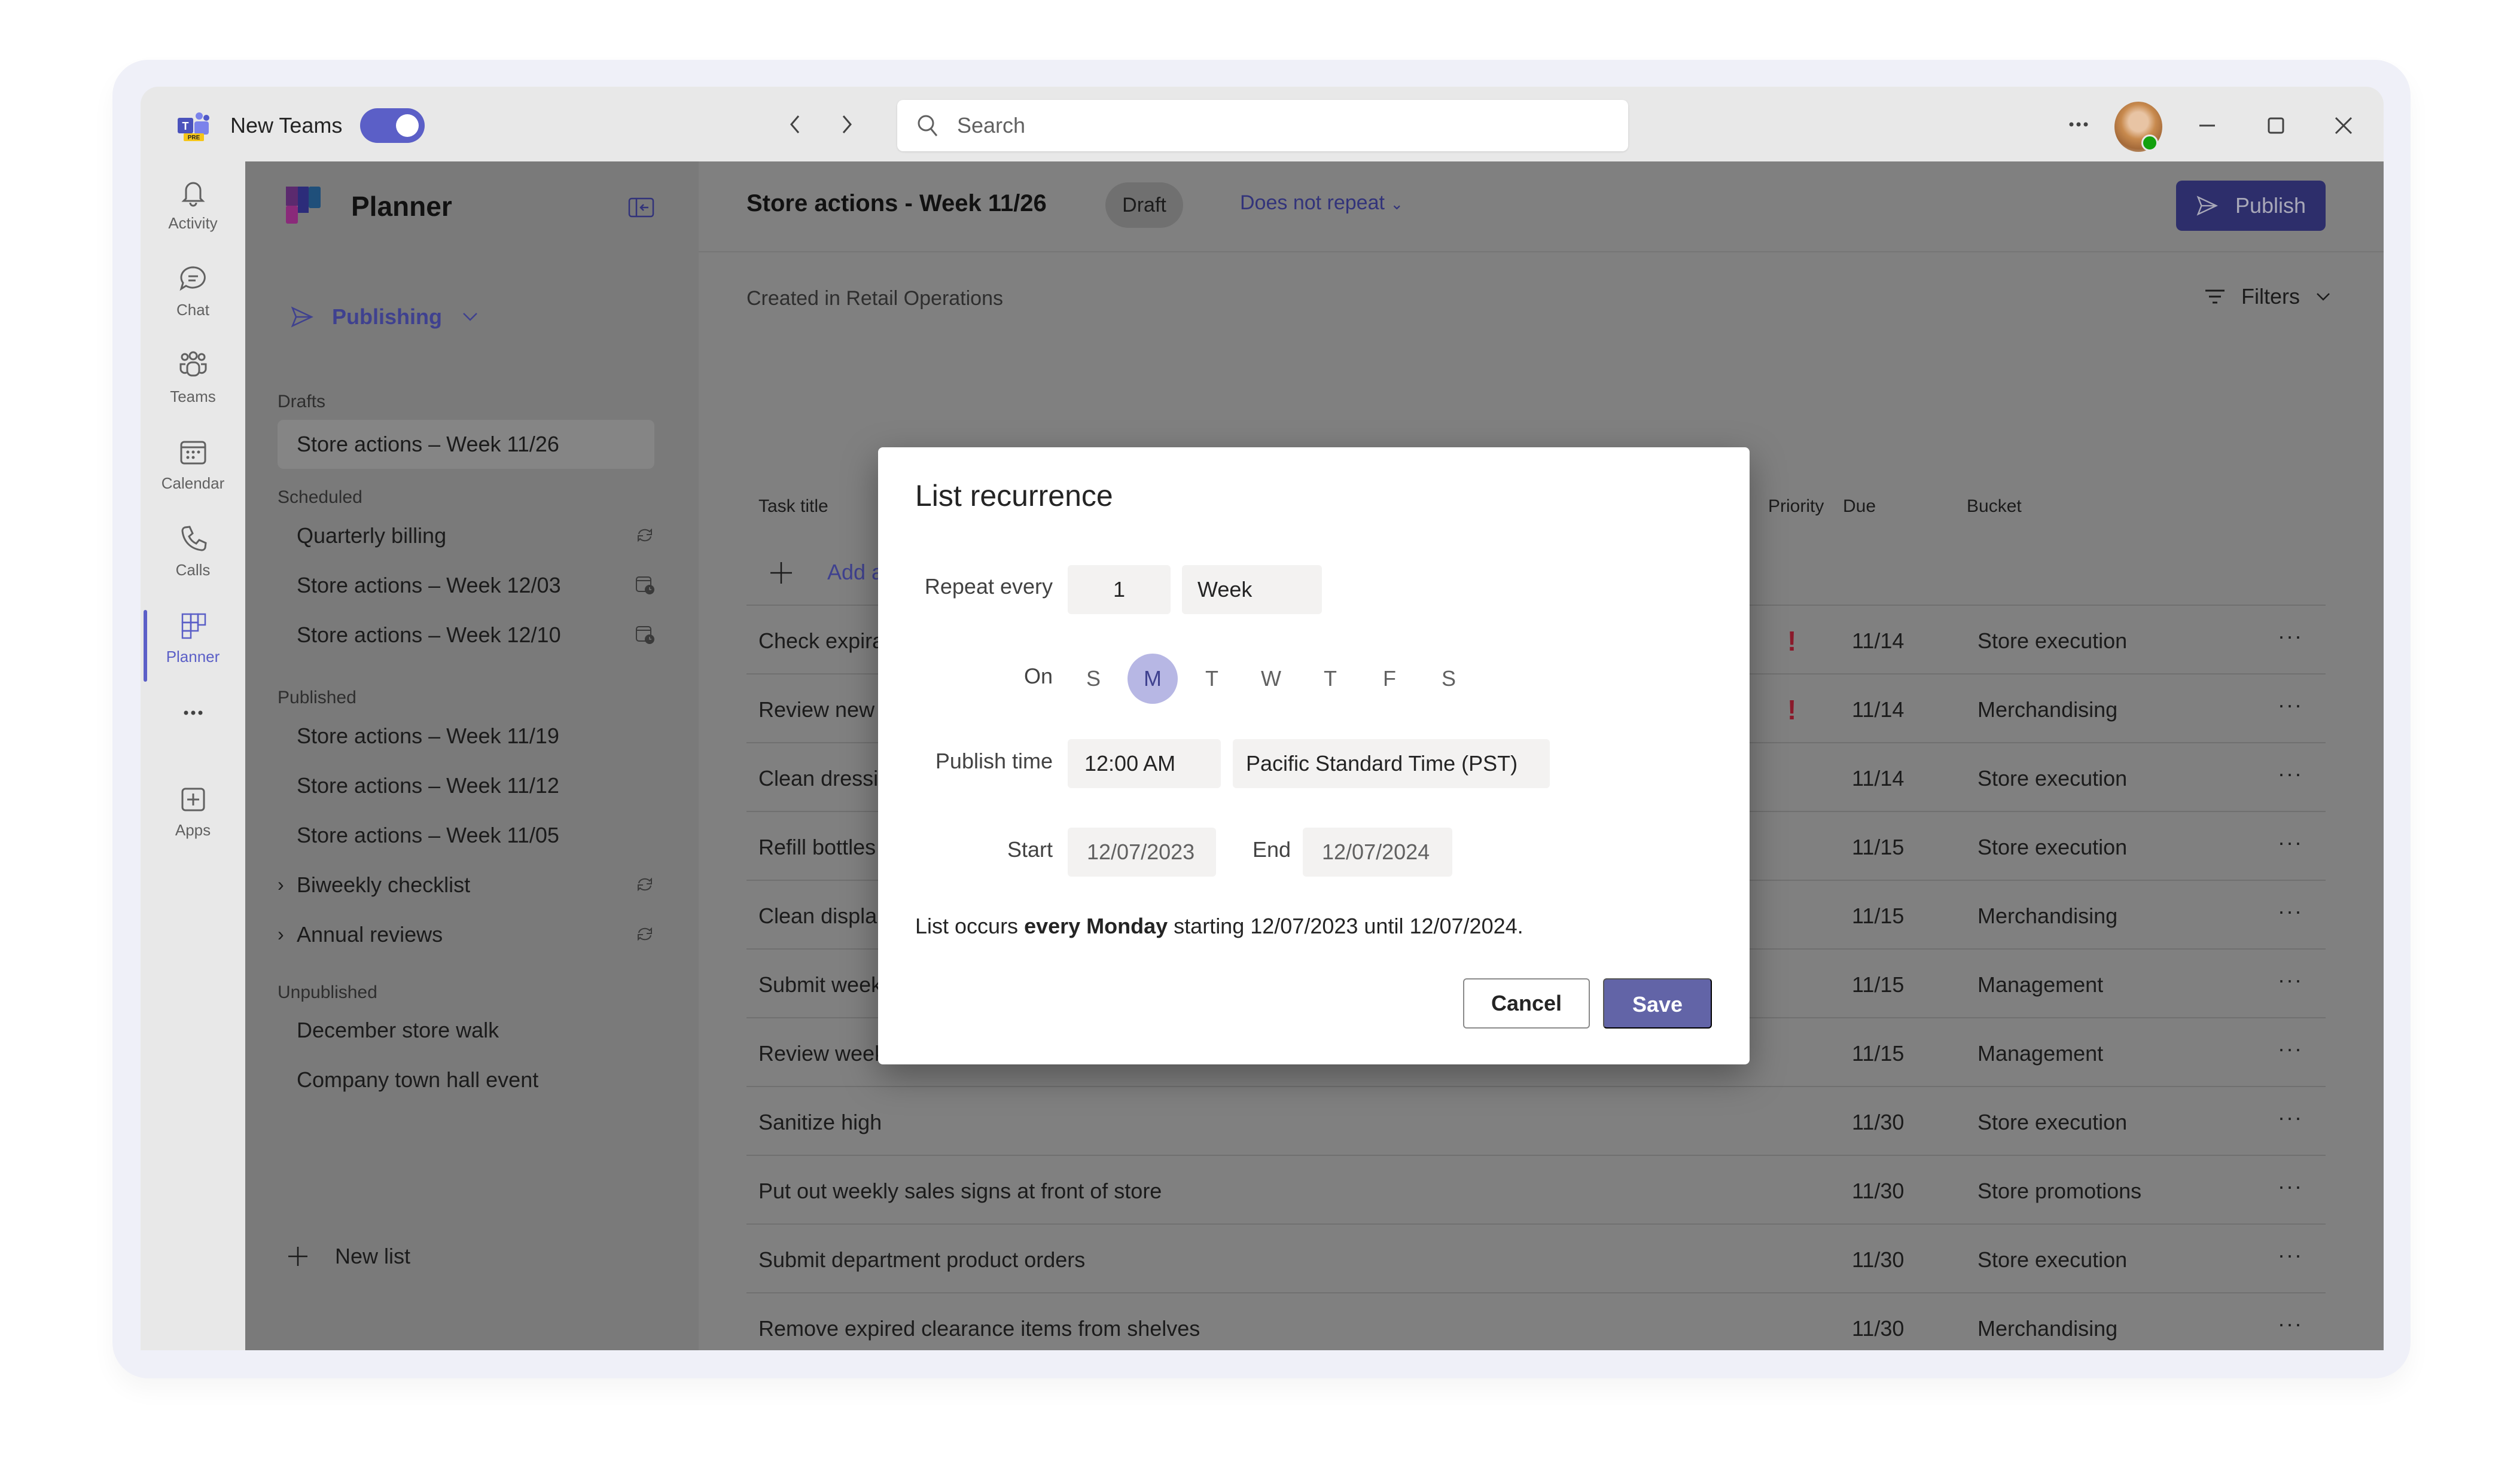 The width and height of the screenshot is (2520, 1480). Describe the element at coordinates (820, 984) in the screenshot. I see `task-title: Submit week` at that location.